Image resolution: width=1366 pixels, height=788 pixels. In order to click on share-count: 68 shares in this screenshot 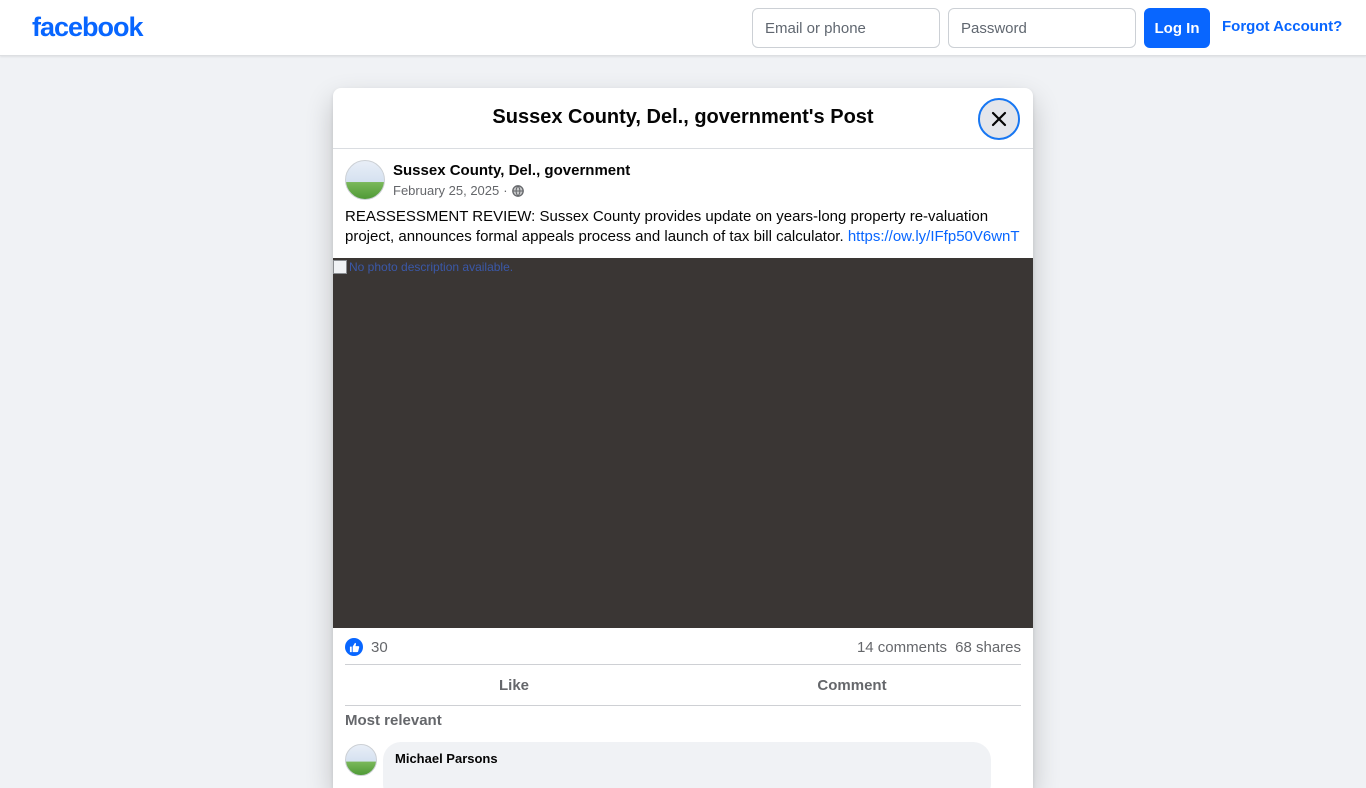, I will do `click(988, 647)`.